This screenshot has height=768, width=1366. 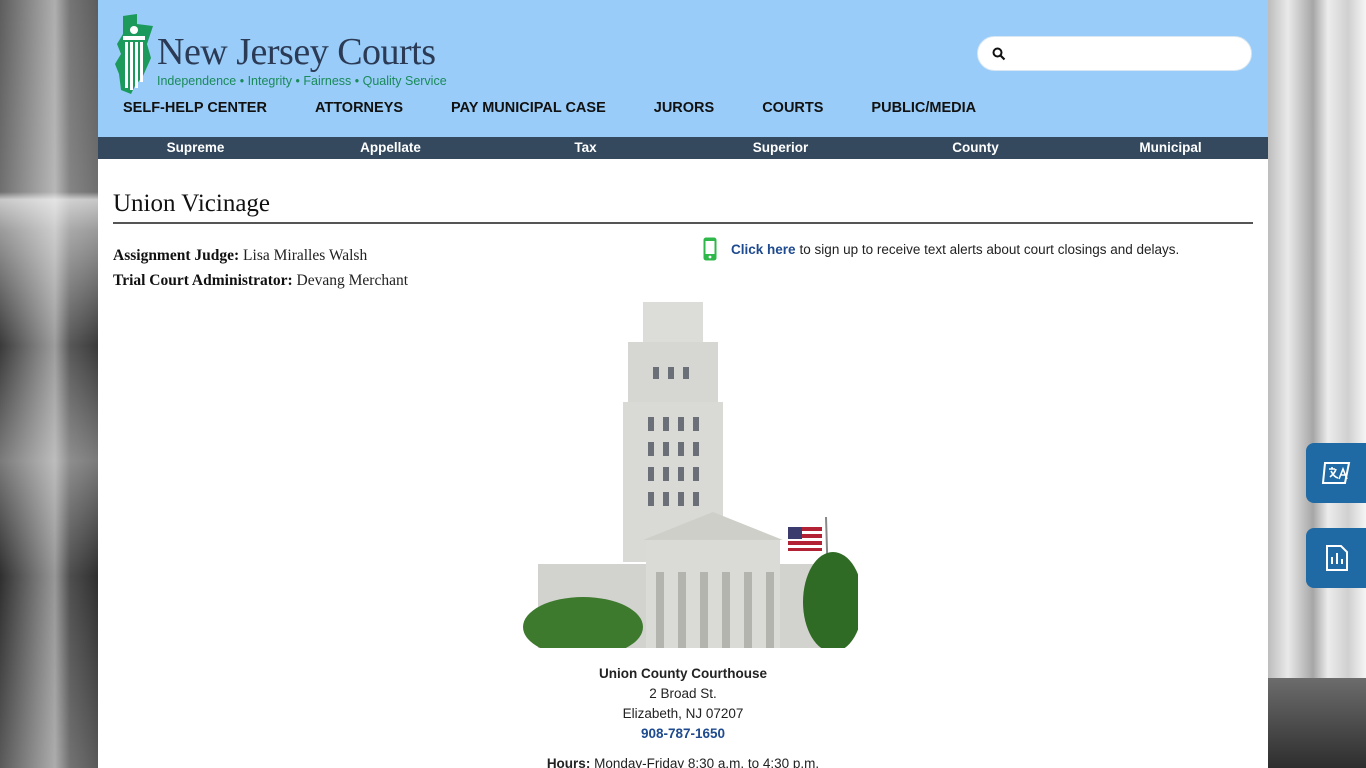 I want to click on nav-pay-municipal-case: PAY MUNICIPAL CASE, so click(x=528, y=110).